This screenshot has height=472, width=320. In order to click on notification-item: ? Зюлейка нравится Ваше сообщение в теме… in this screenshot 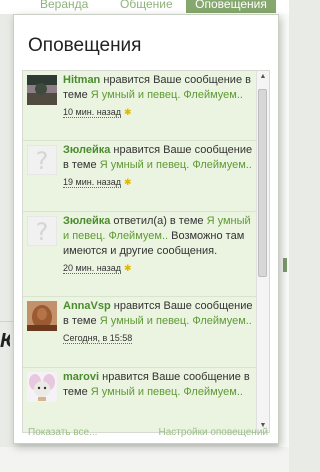, I will do `click(141, 176)`.